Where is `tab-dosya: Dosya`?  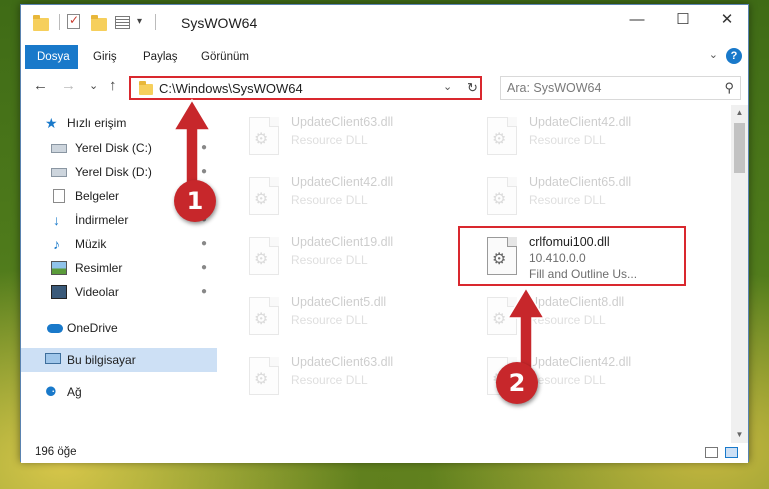
tab-dosya: Dosya is located at coordinates (51, 57).